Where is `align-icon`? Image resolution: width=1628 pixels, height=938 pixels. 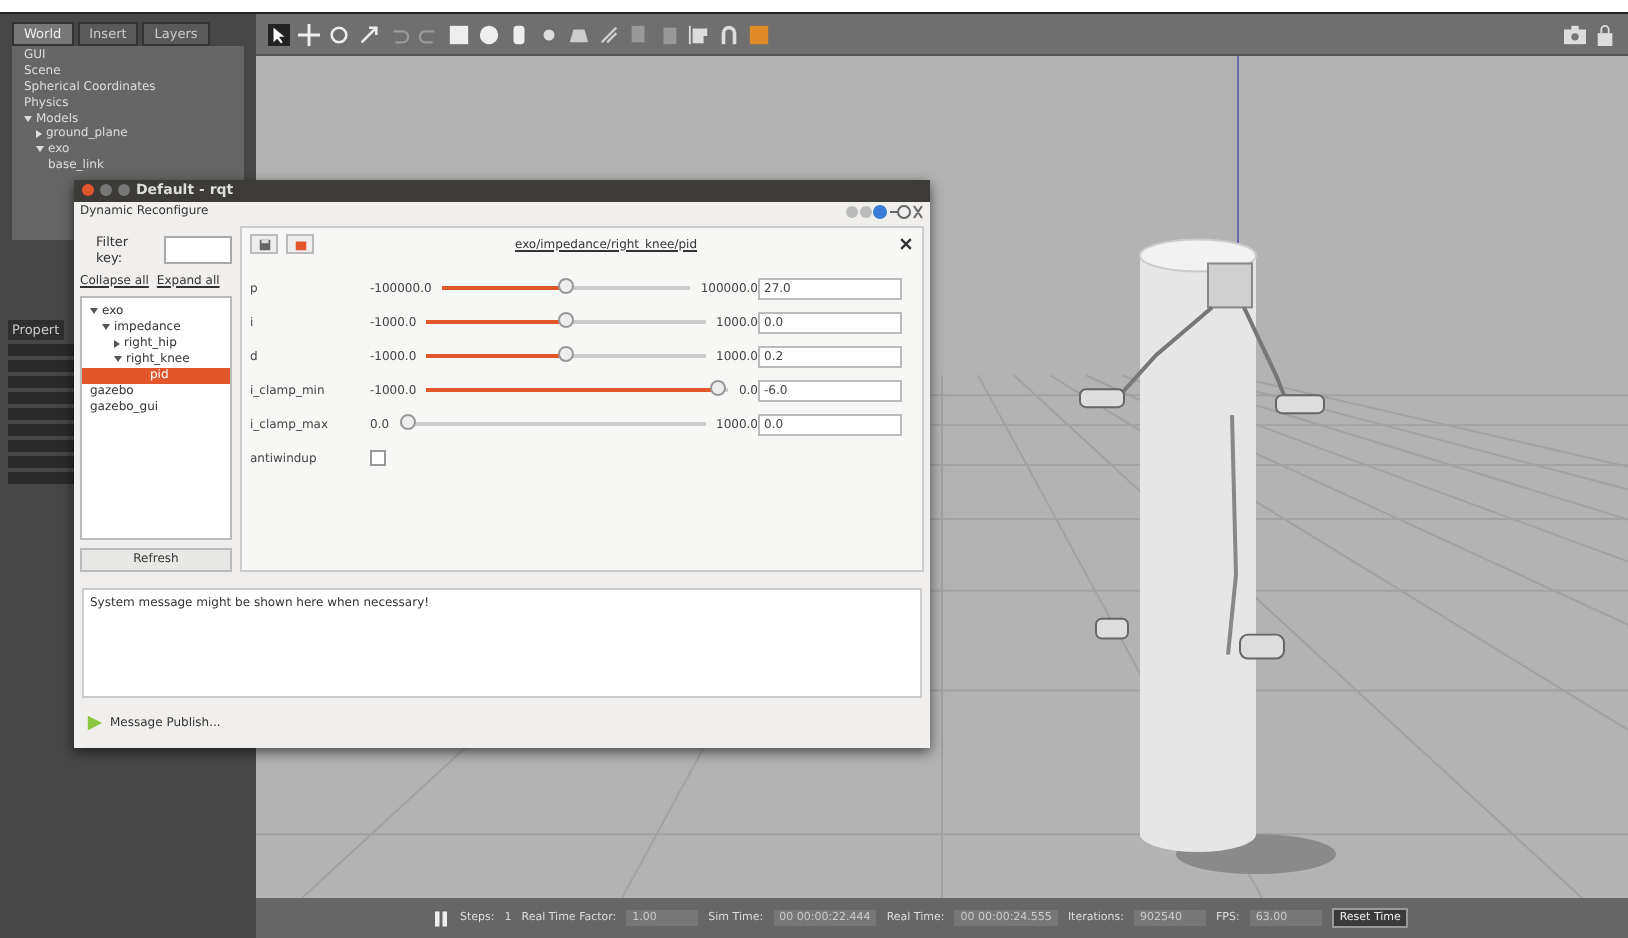
align-icon is located at coordinates (699, 34).